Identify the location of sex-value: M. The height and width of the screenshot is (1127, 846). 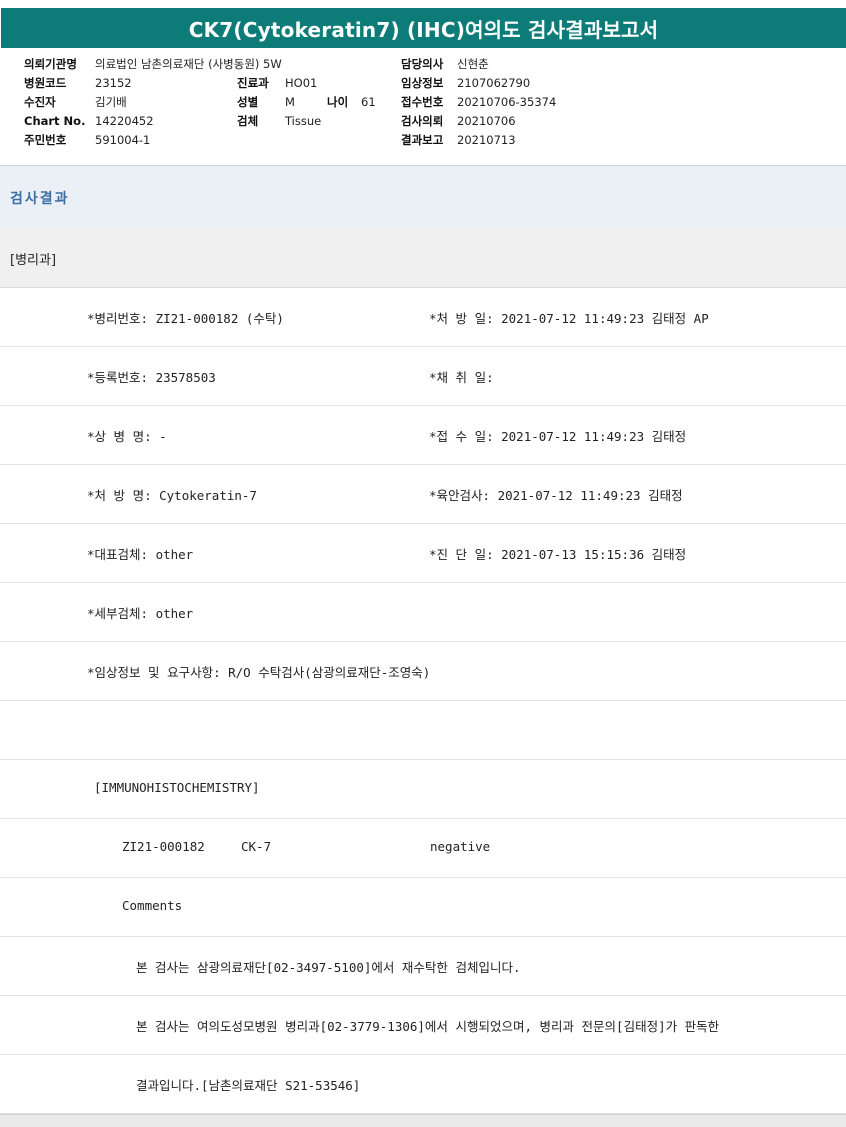
(290, 102).